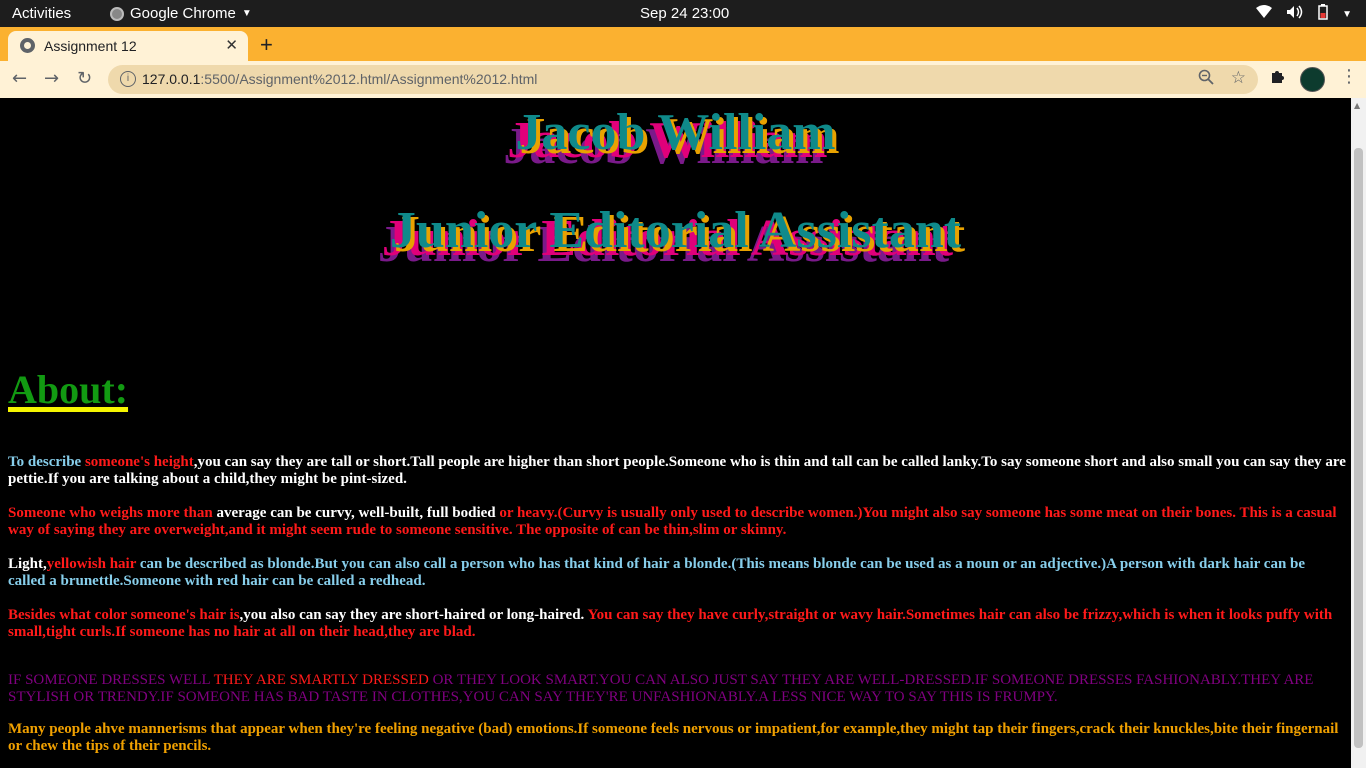  Describe the element at coordinates (1358, 448) in the screenshot. I see `scrollbar-thumb` at that location.